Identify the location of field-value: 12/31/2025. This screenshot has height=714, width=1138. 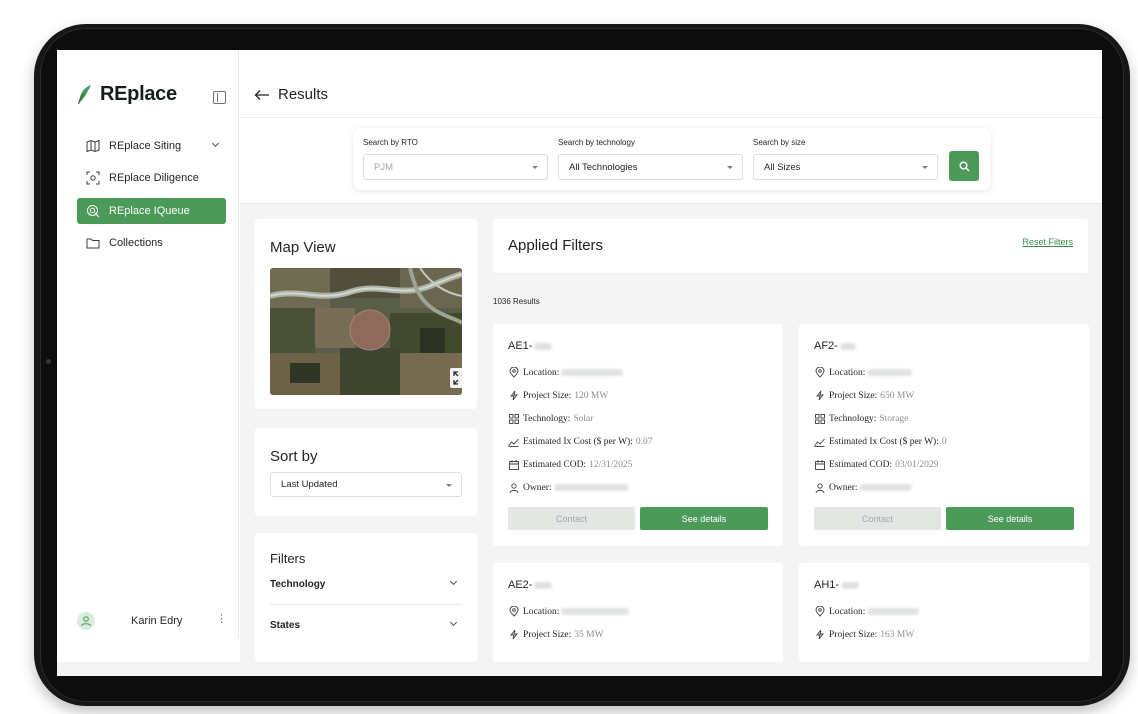
(611, 464).